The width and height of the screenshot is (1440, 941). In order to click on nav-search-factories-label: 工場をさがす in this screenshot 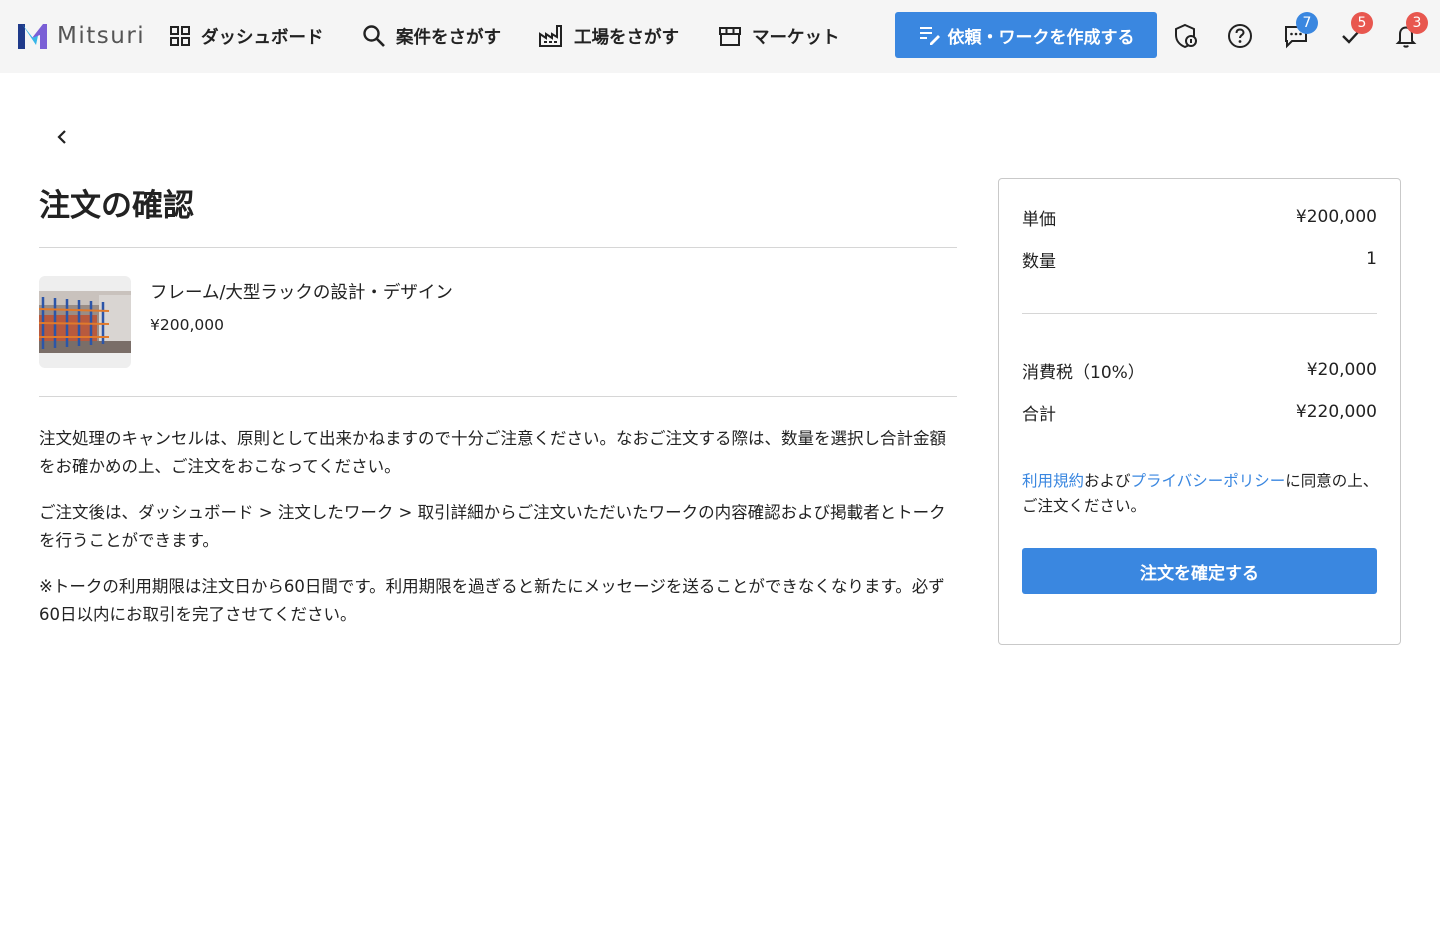, I will do `click(626, 37)`.